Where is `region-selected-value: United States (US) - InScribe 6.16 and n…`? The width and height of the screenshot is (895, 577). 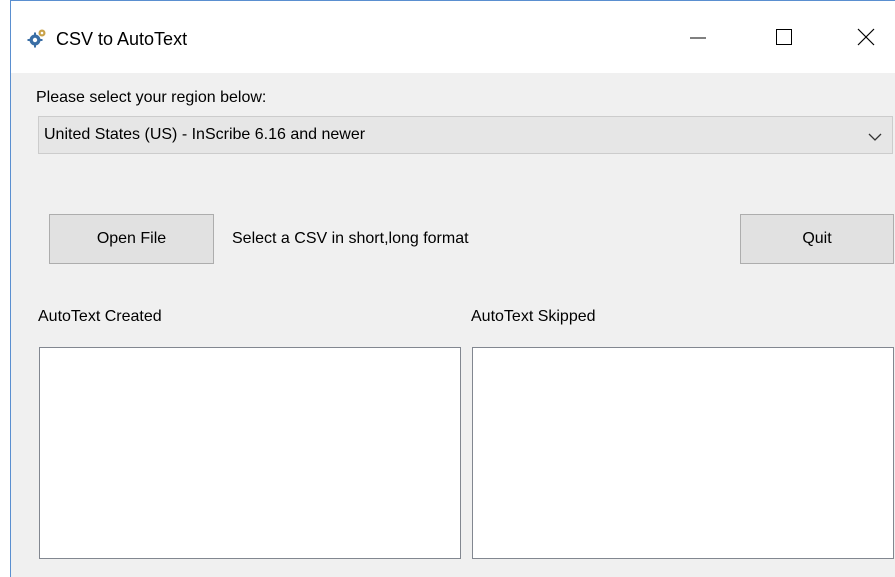 region-selected-value: United States (US) - InScribe 6.16 and n… is located at coordinates (205, 134).